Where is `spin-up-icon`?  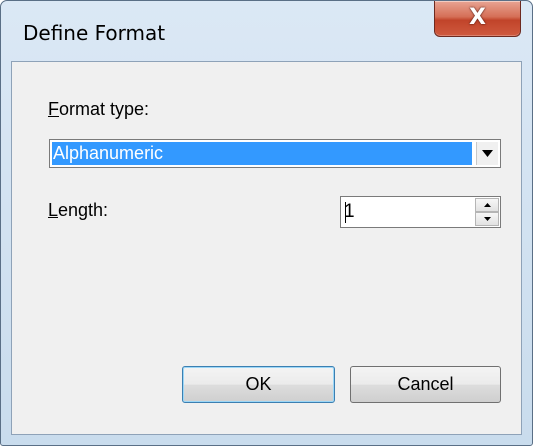 spin-up-icon is located at coordinates (487, 205).